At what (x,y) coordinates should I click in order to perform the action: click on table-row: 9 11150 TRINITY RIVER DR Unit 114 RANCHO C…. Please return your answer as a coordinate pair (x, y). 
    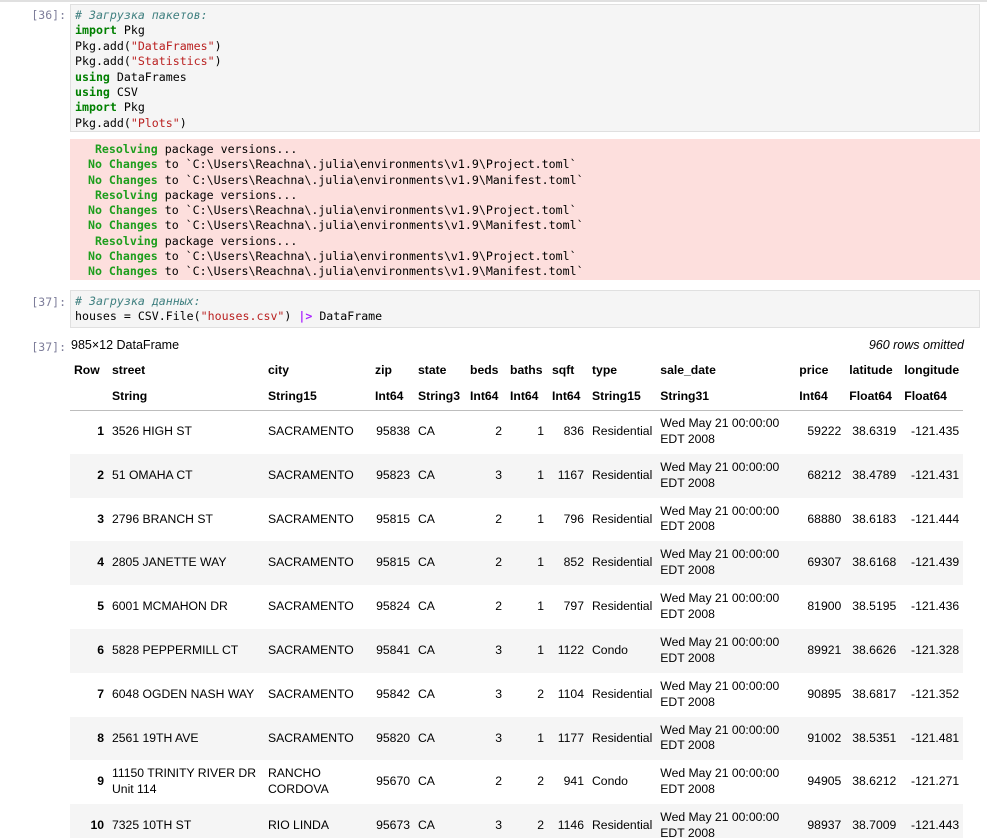
    Looking at the image, I should click on (517, 782).